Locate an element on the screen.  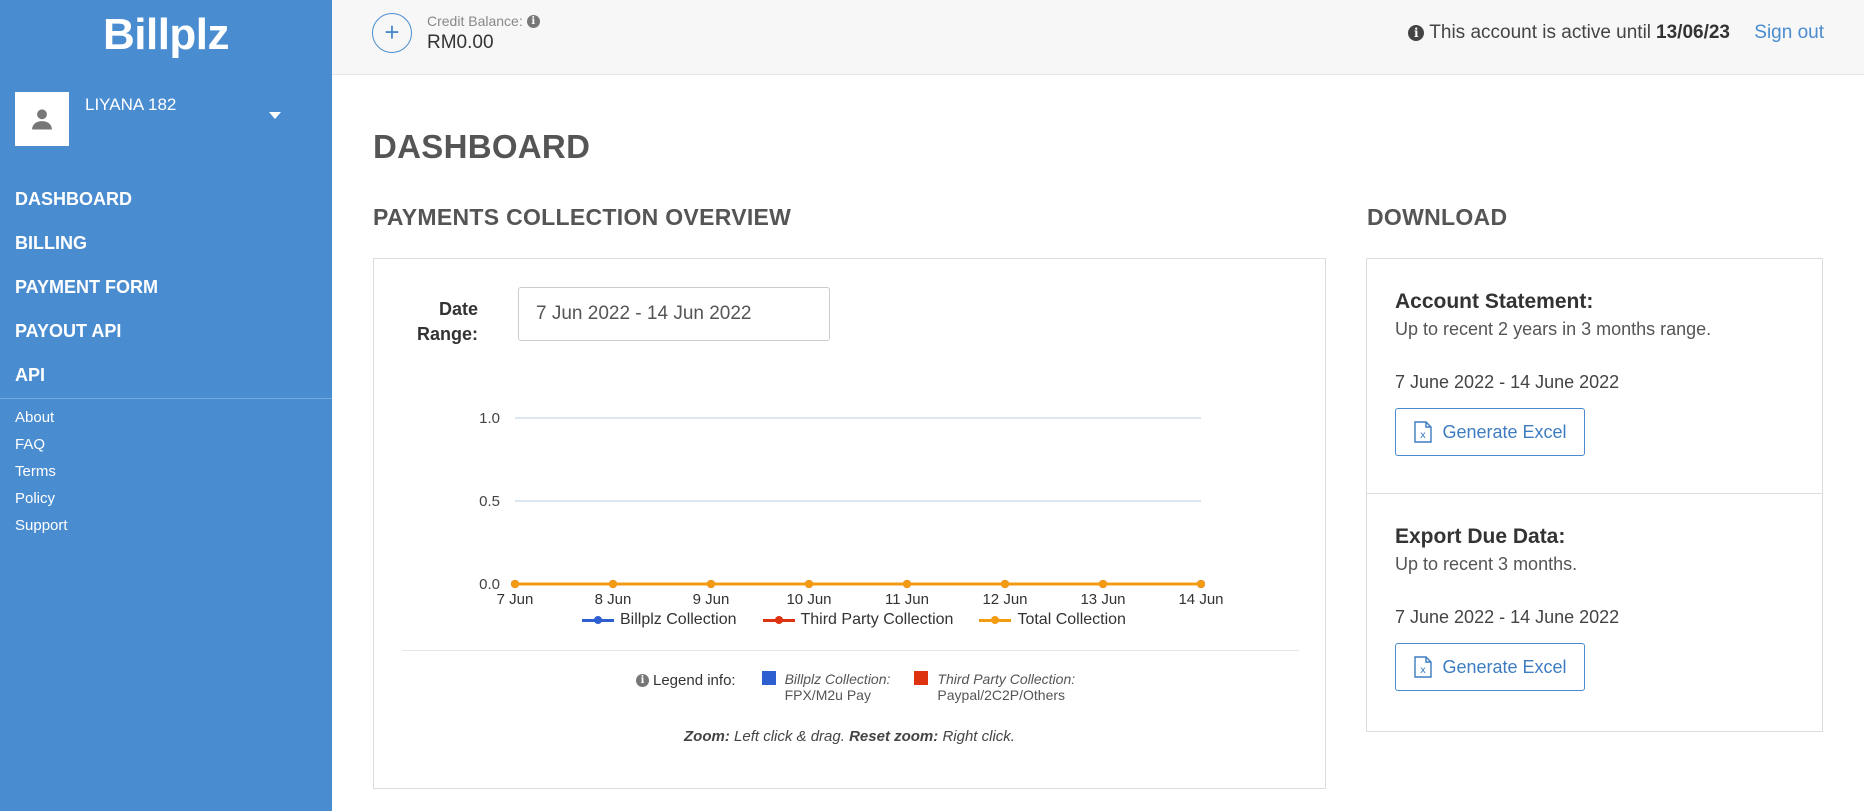
x-tick-label: 8 Jun is located at coordinates (613, 599).